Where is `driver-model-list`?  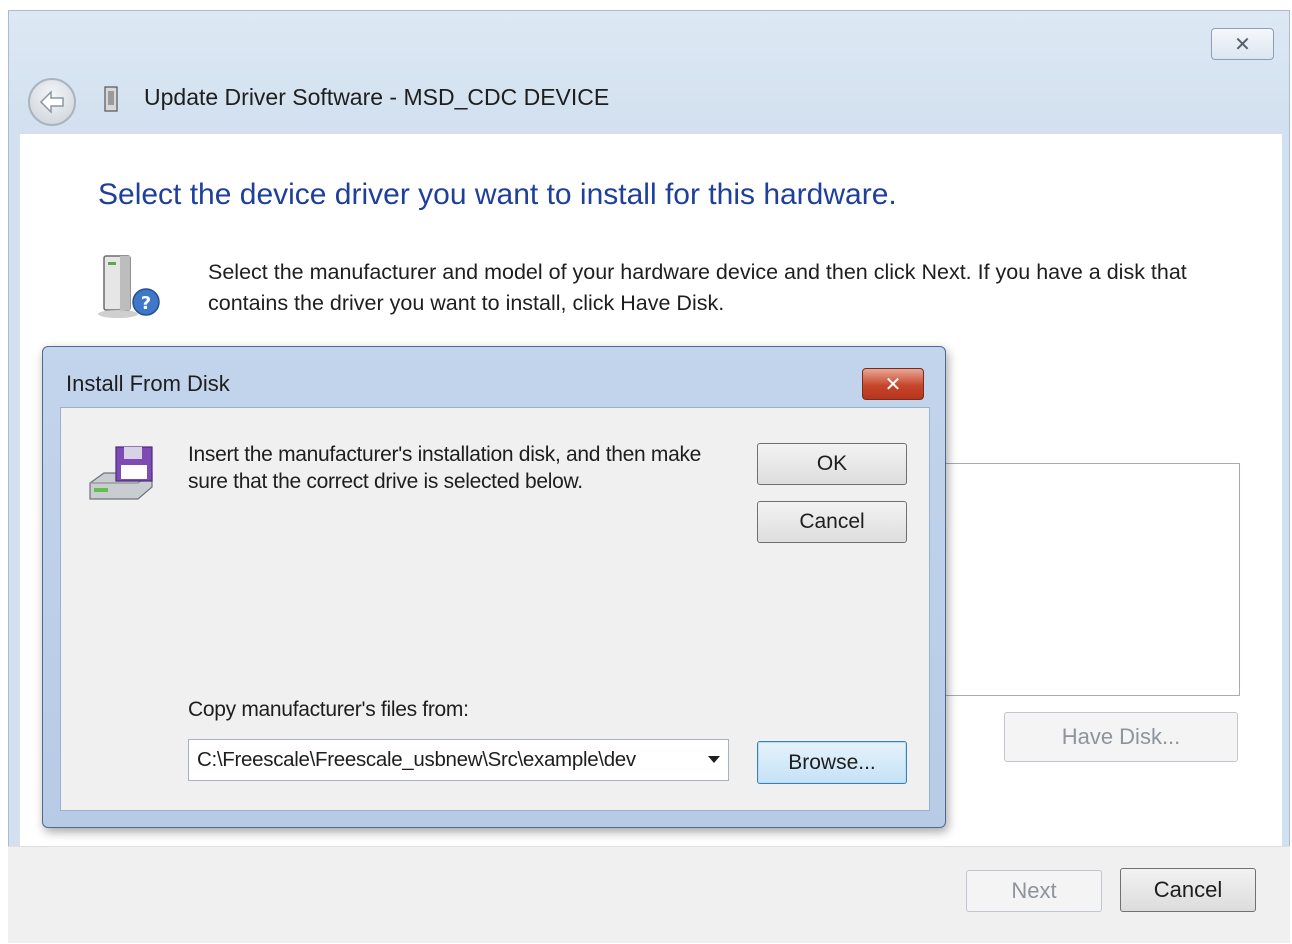 driver-model-list is located at coordinates (1090, 579).